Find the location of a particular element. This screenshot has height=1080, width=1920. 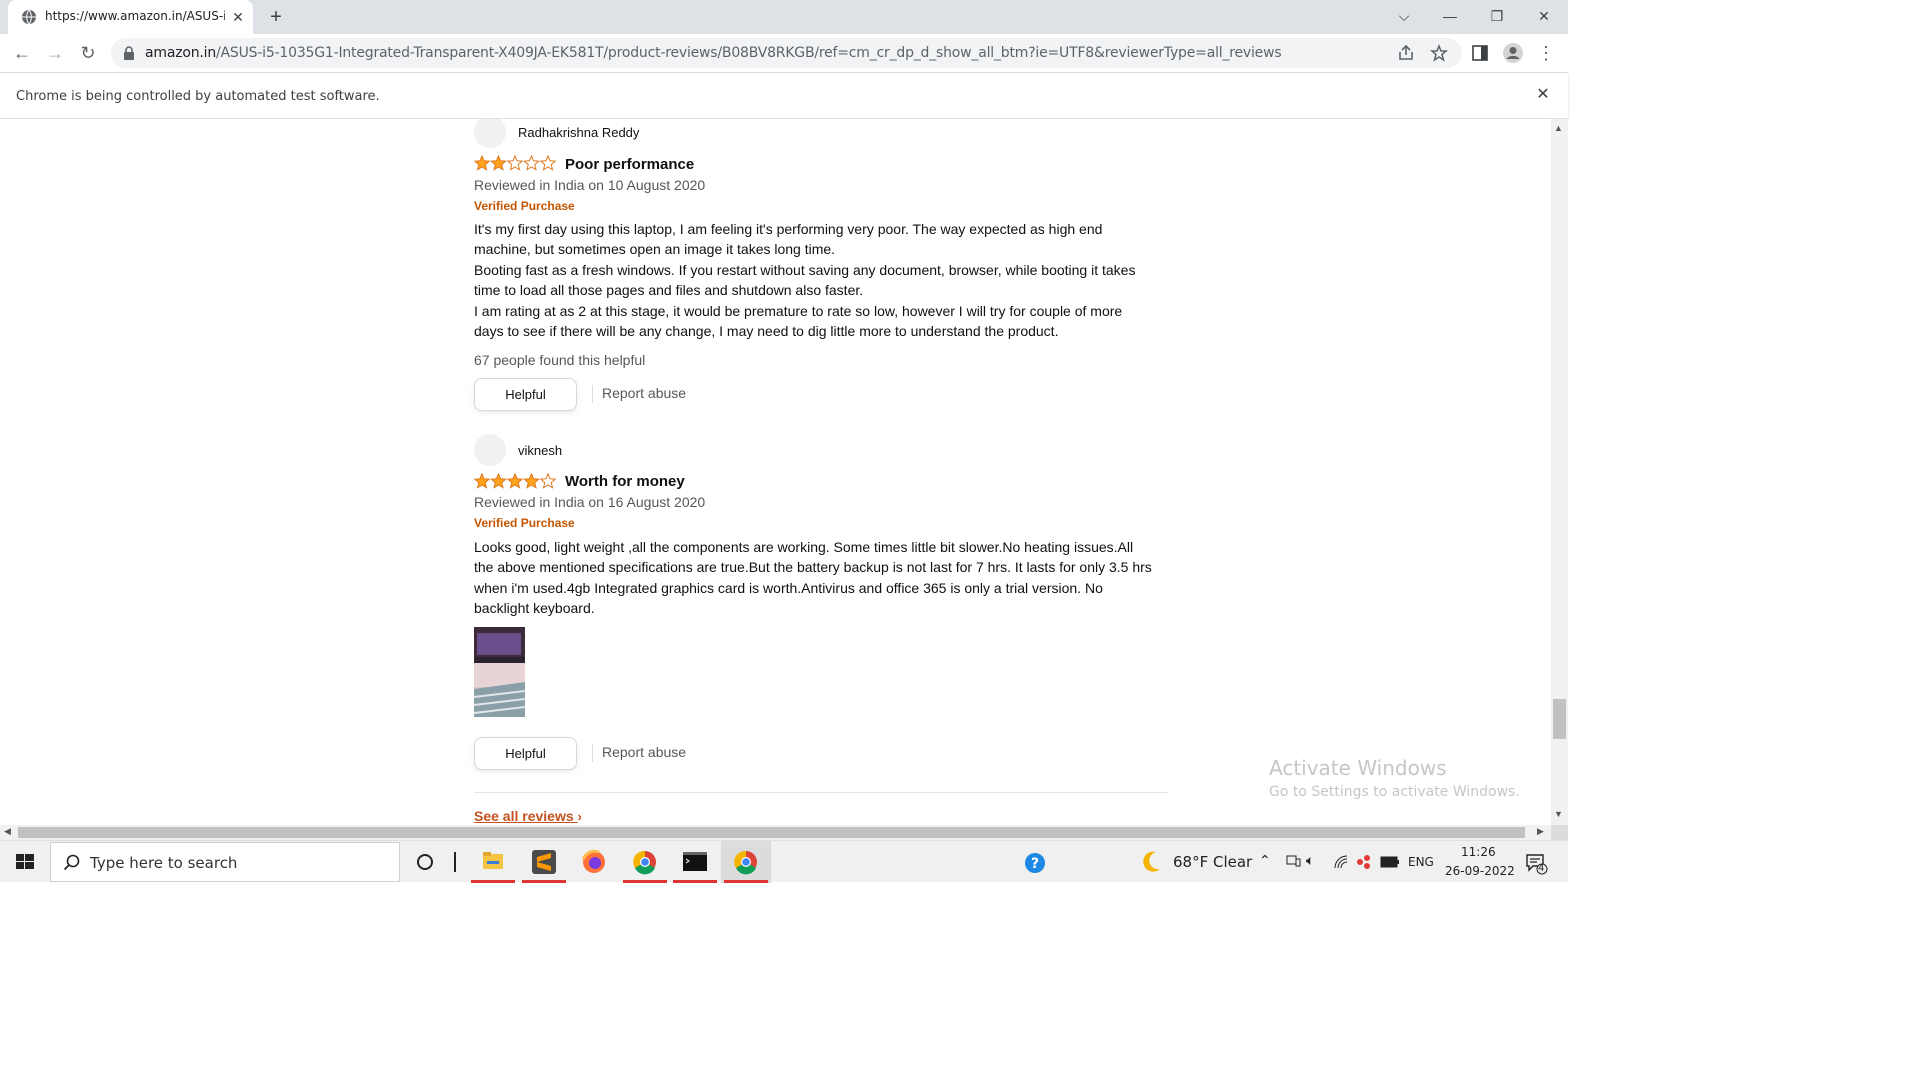

see-all-reviews-label: See all reviews is located at coordinates (524, 816).